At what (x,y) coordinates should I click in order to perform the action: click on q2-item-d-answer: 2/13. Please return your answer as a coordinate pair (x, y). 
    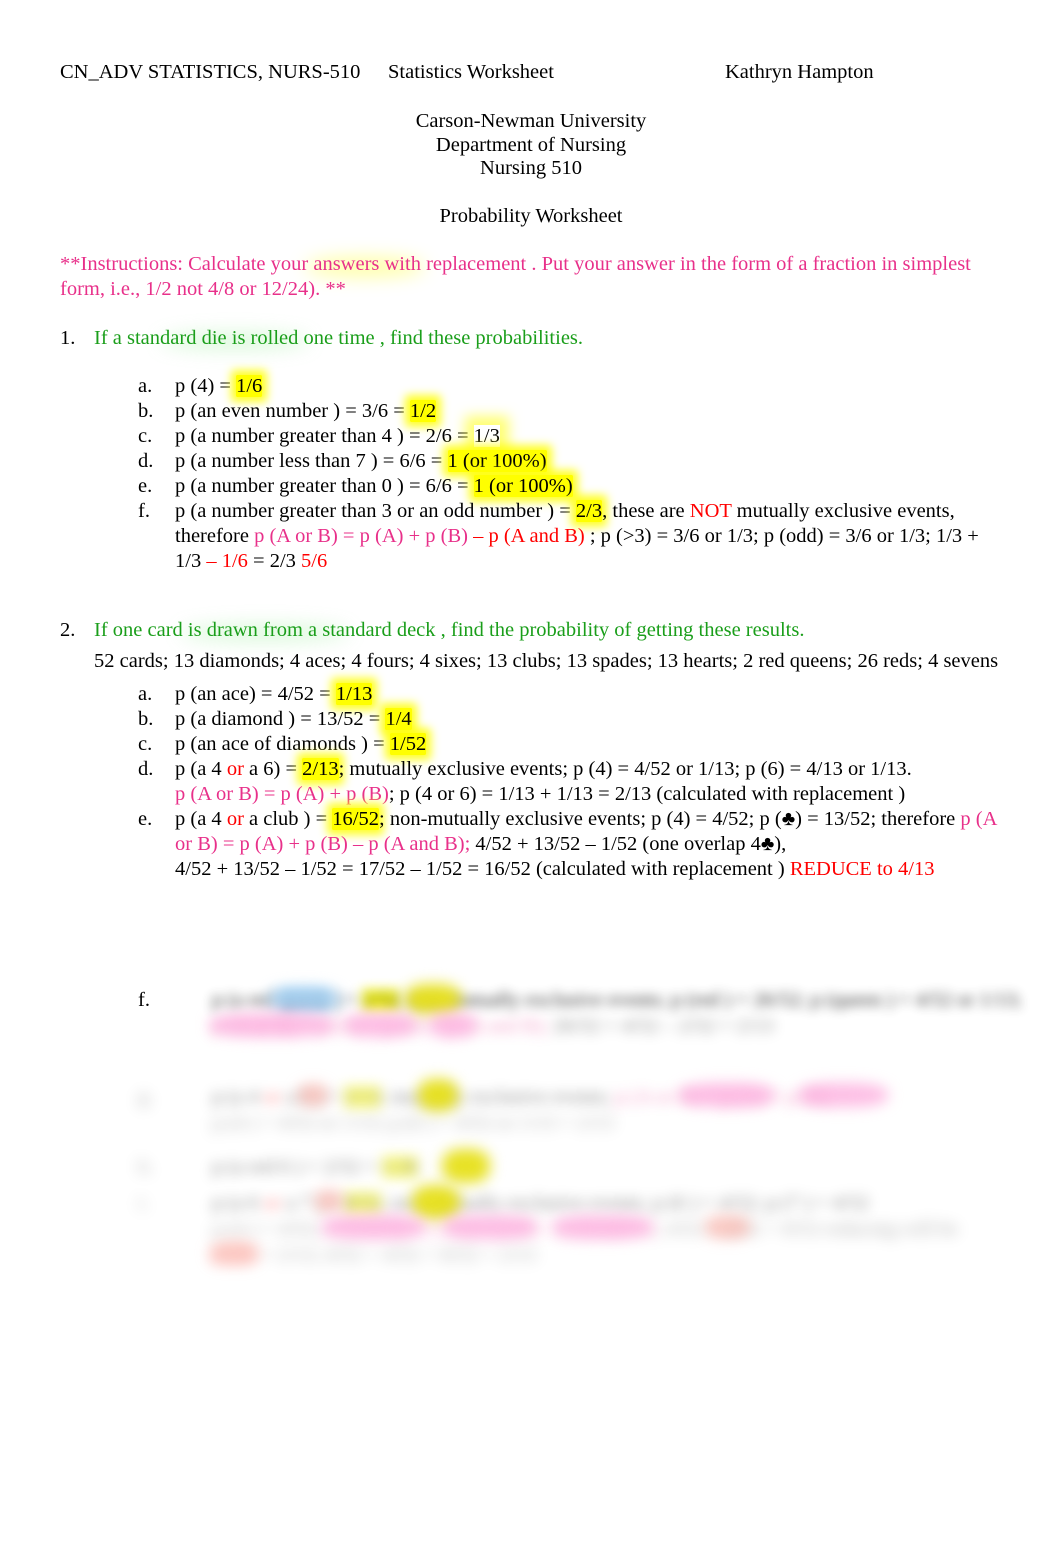
    Looking at the image, I should click on (320, 769).